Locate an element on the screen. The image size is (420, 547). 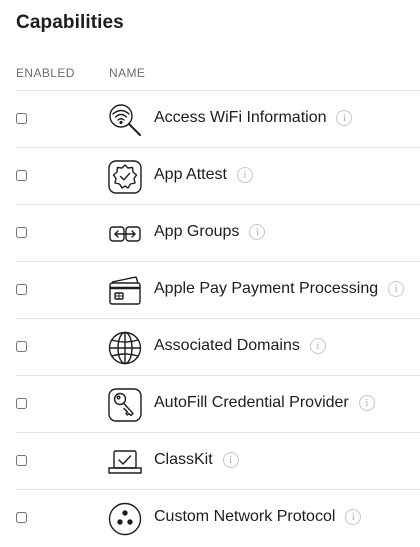
capability-row-access-wifi-information: Access WiFi Information i is located at coordinates (210, 119).